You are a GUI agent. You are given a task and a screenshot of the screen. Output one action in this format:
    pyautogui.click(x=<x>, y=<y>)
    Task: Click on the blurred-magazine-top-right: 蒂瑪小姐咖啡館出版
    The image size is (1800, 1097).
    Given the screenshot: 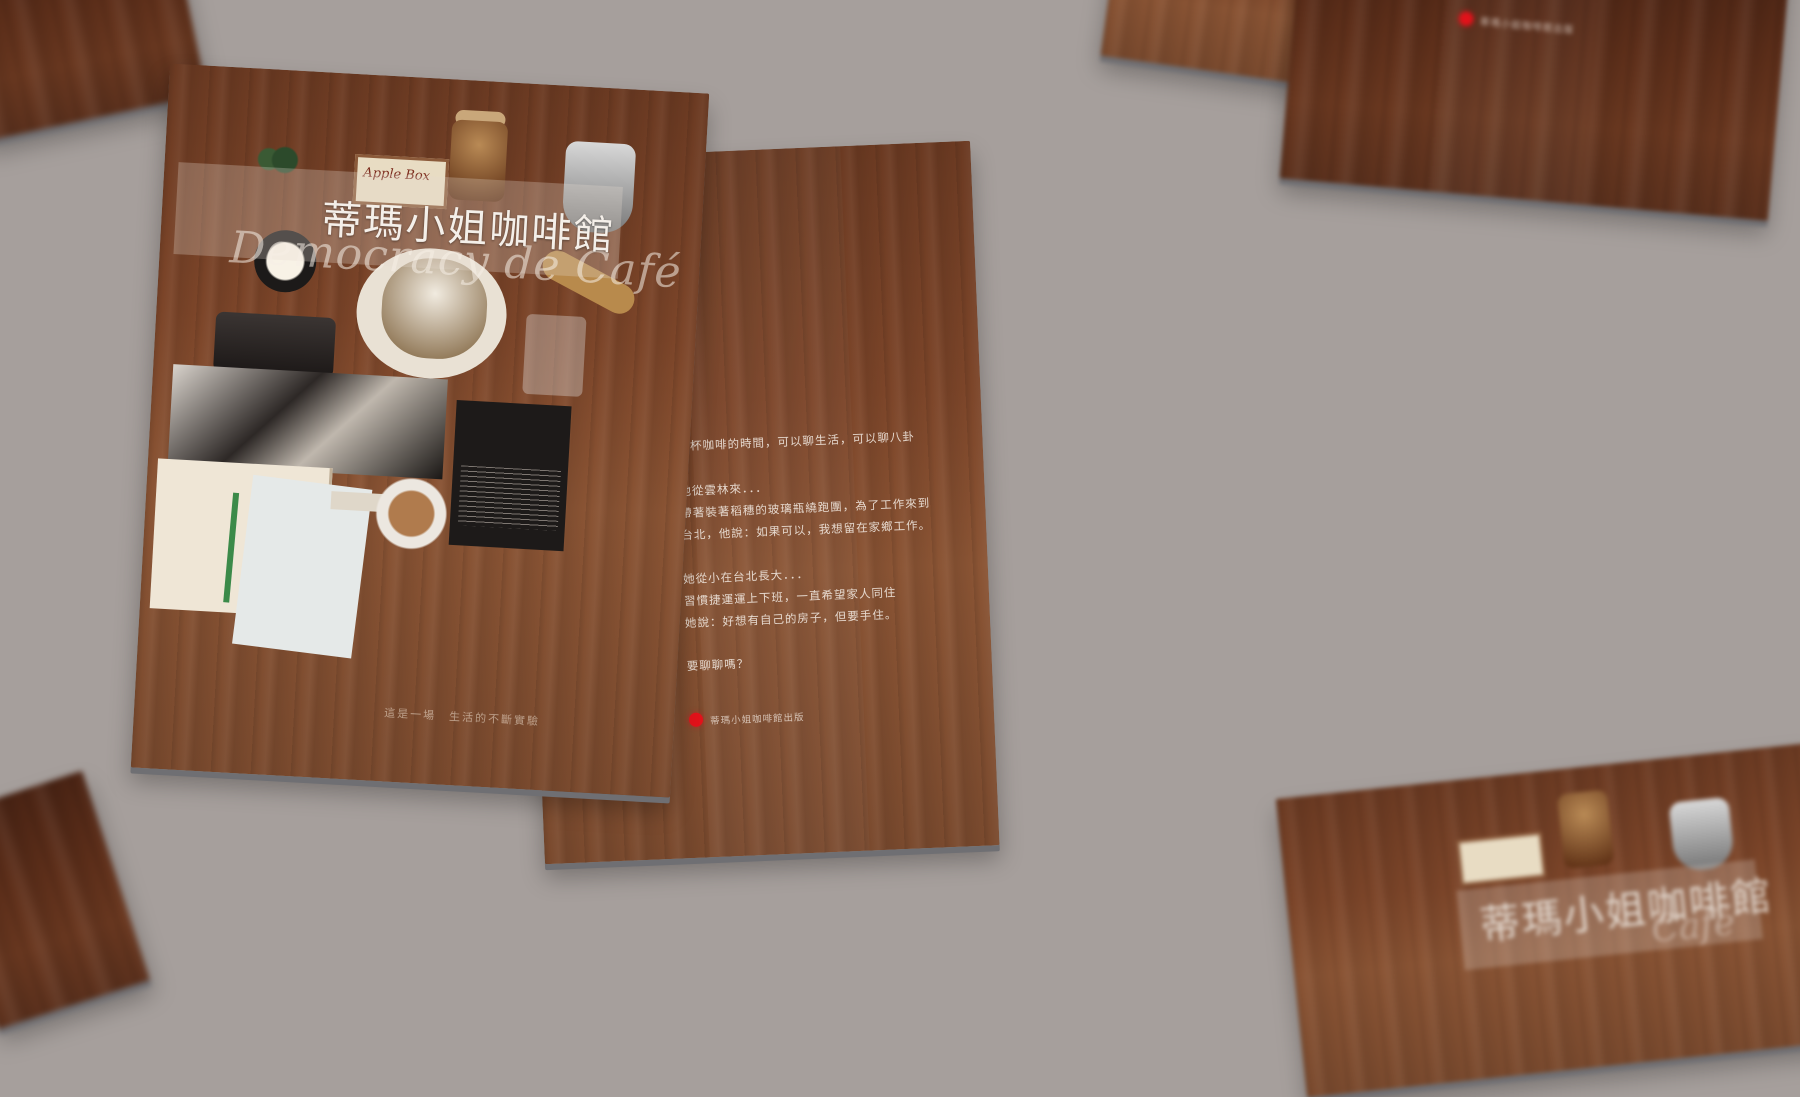 What is the action you would take?
    pyautogui.click(x=1535, y=110)
    